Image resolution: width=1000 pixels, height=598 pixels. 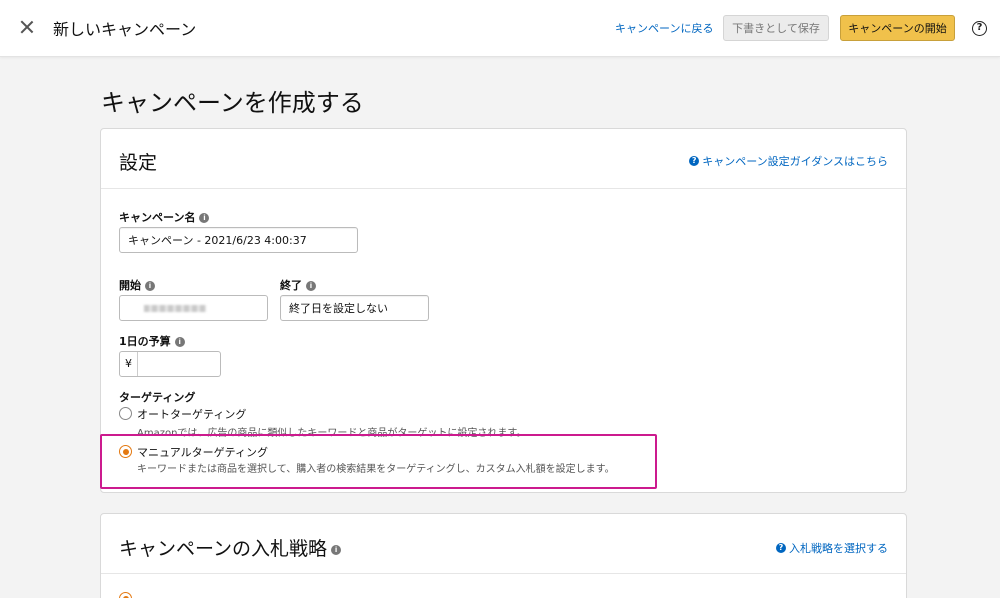 I want to click on bidding-strategy-title-text: キャンペーンの入札戦略, so click(x=223, y=549).